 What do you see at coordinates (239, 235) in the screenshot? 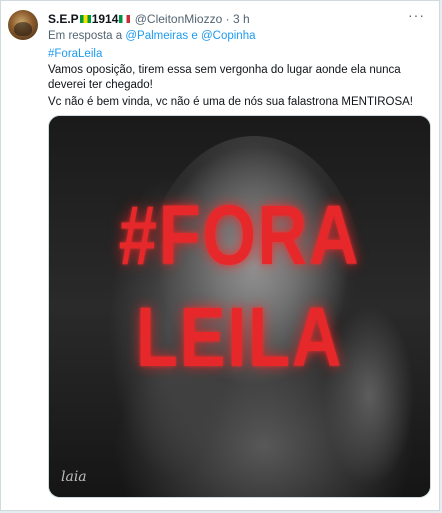
I see `overlay-text-line-1: #FORA` at bounding box center [239, 235].